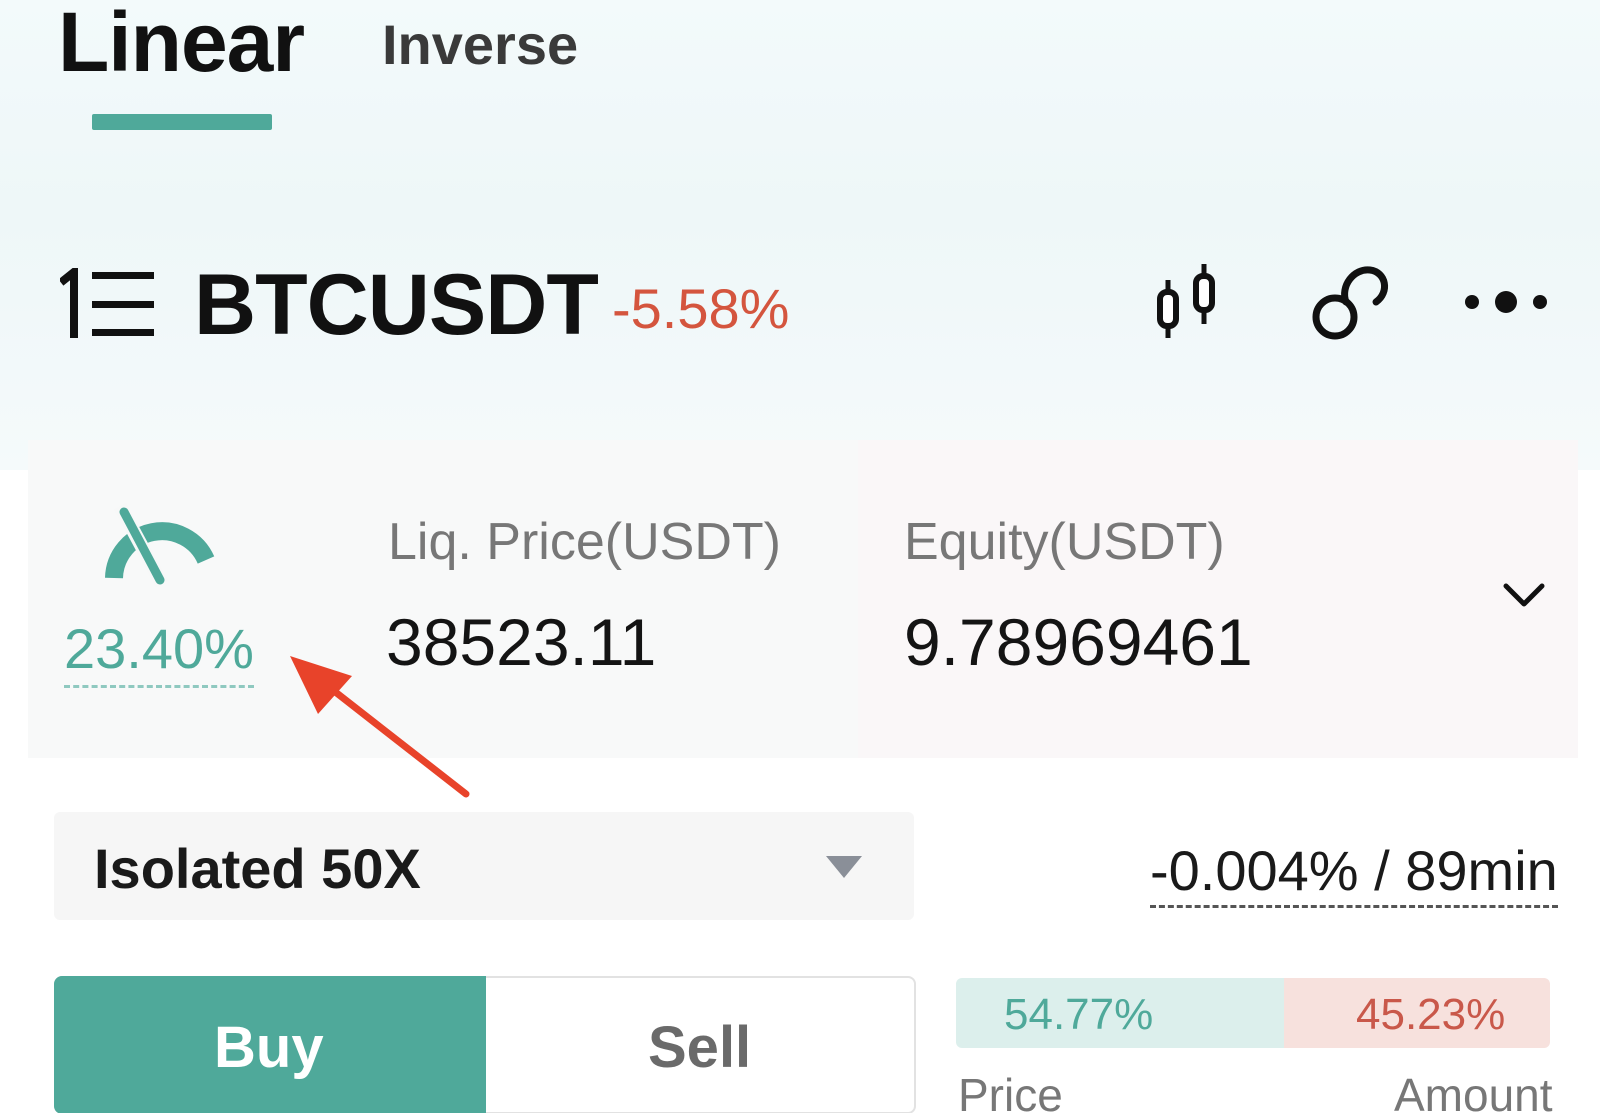 The image size is (1600, 1113). What do you see at coordinates (181, 45) in the screenshot?
I see `tab-linear: Linear` at bounding box center [181, 45].